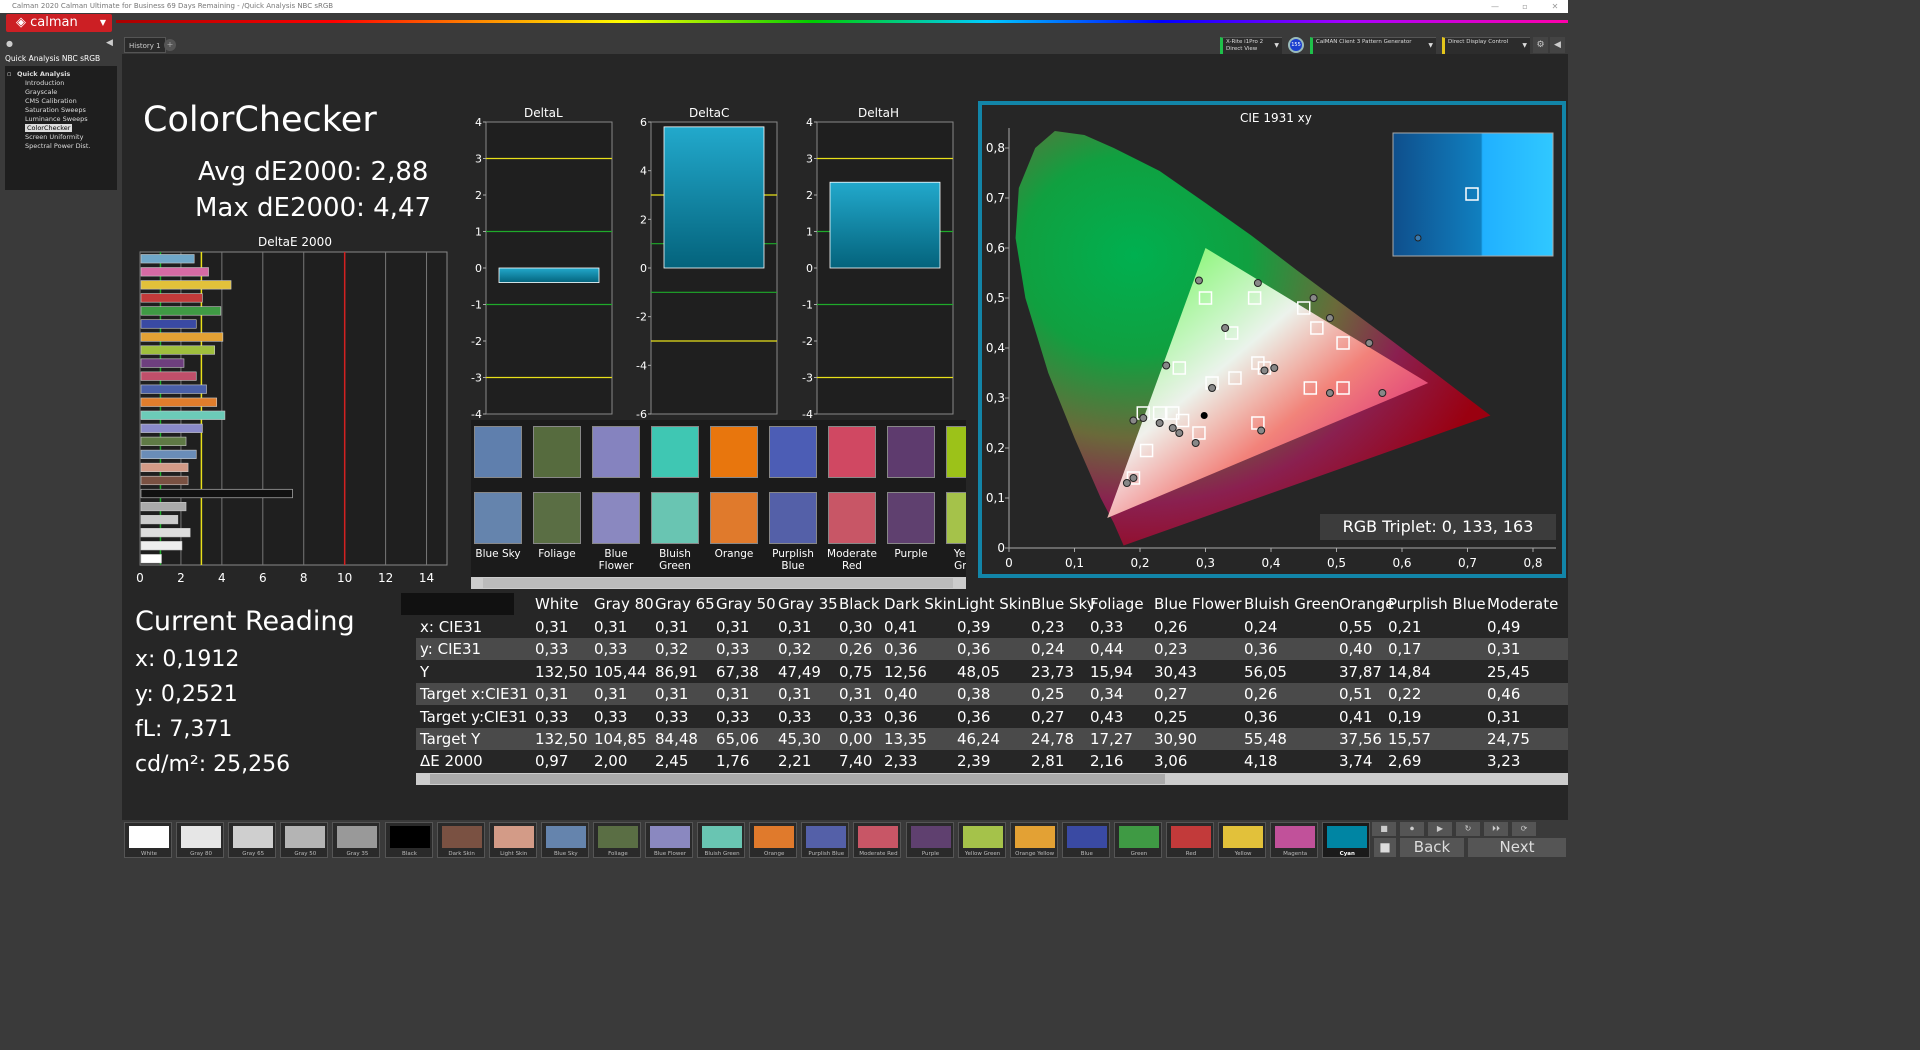 Image resolution: width=1920 pixels, height=1050 pixels. I want to click on record-icon: ⏺, so click(1412, 829).